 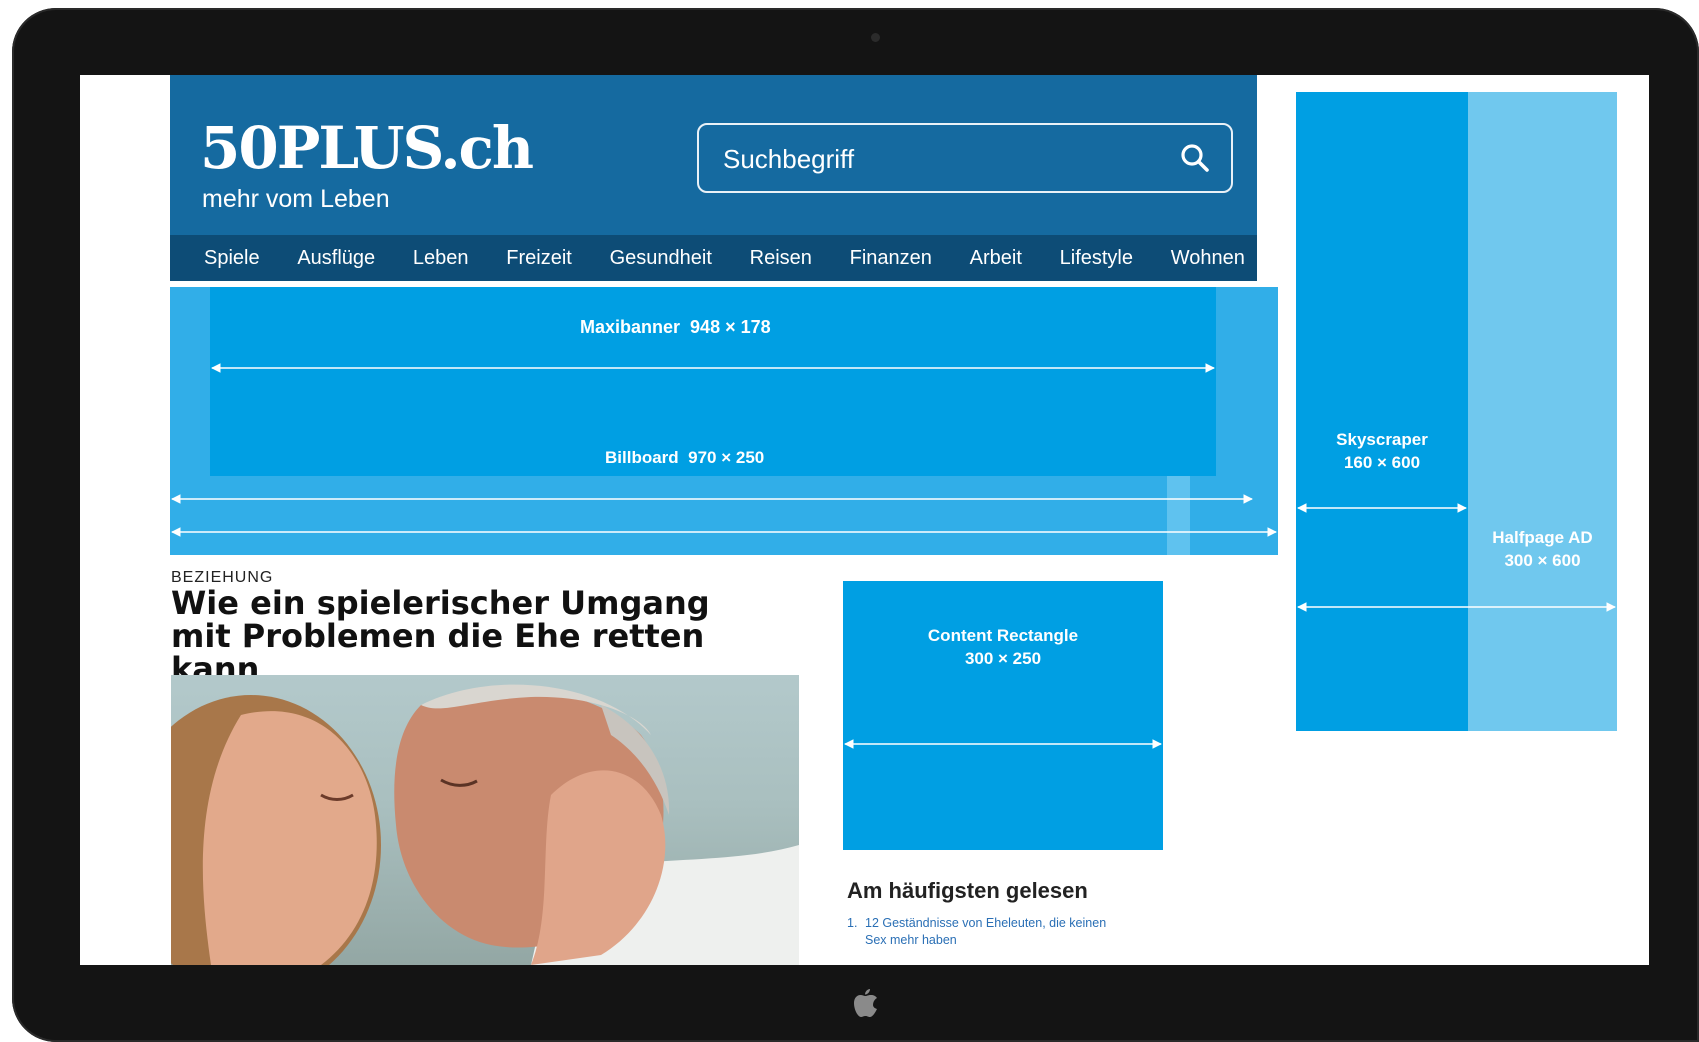 I want to click on maxibanner-size: 948 × 178, so click(x=730, y=327).